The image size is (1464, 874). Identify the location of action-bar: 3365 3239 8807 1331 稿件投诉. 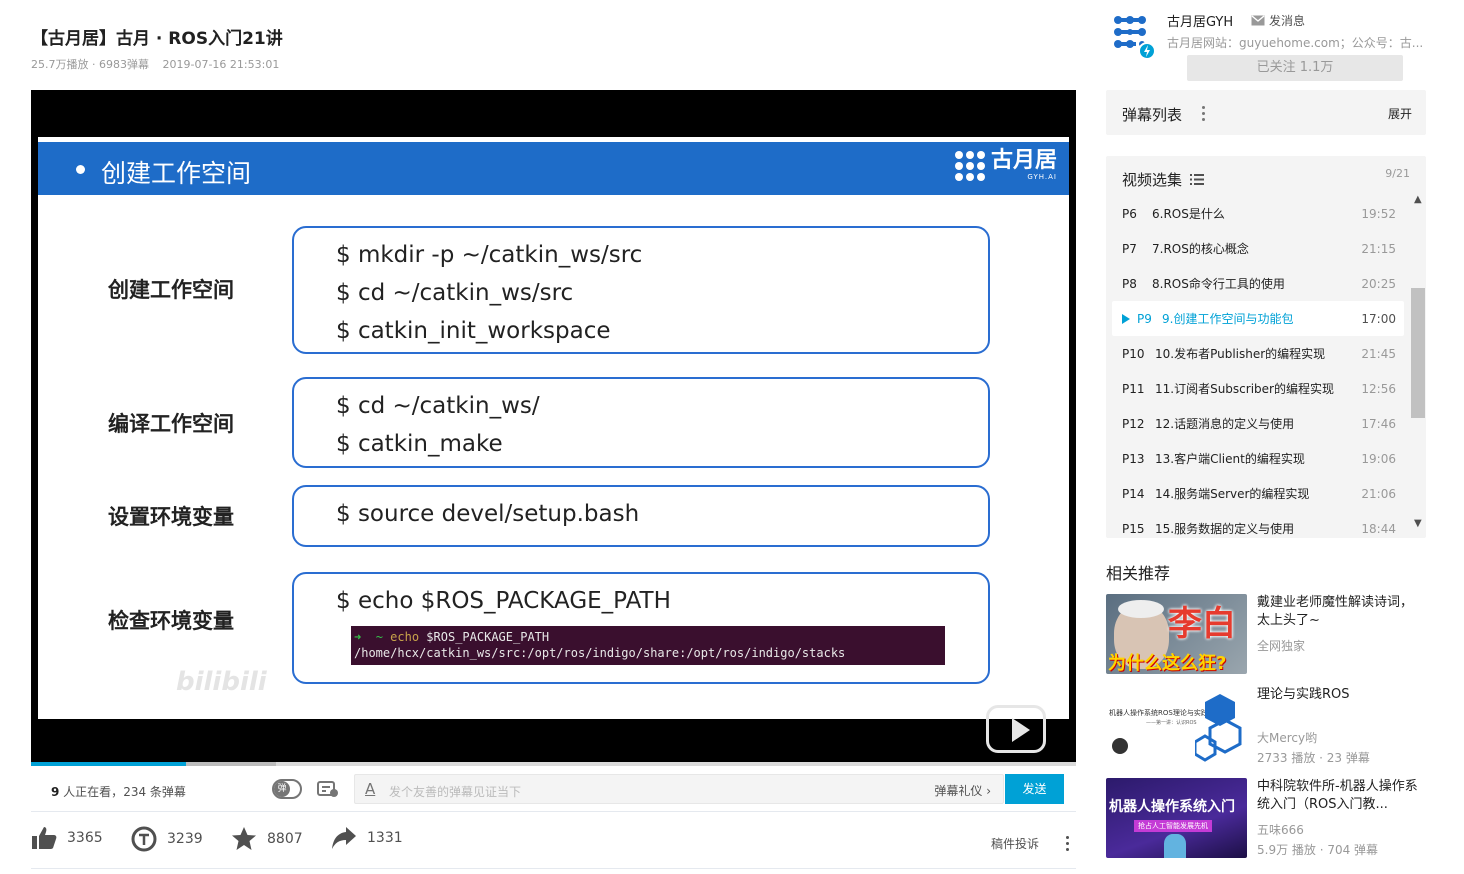
(553, 843).